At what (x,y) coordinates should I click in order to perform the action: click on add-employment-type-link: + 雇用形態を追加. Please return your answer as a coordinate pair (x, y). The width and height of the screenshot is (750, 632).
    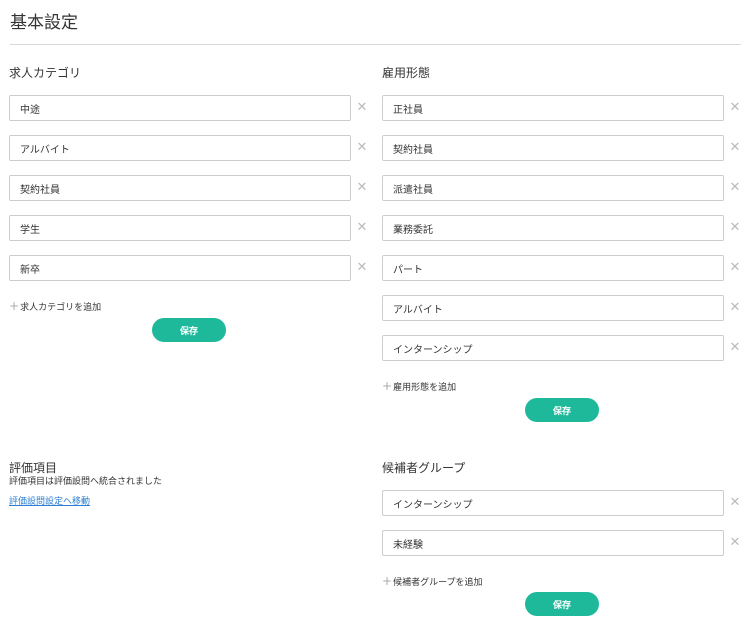
    Looking at the image, I should click on (419, 386).